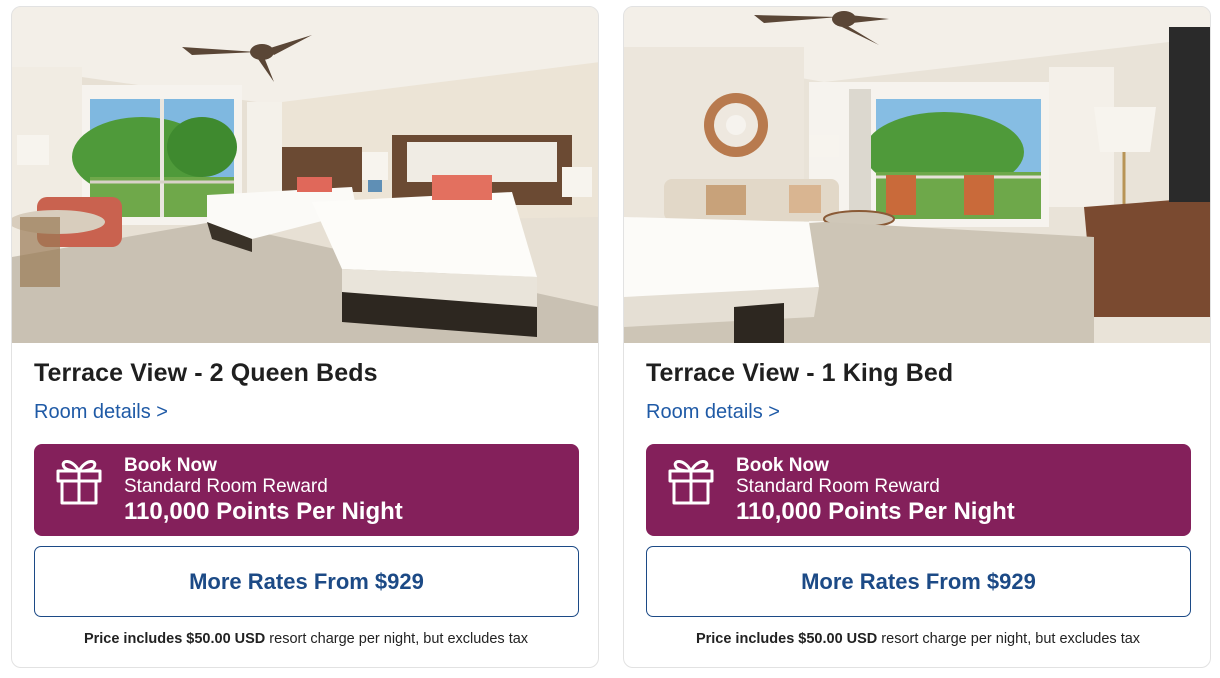  I want to click on room-title: Terrace View - 1 King Bed, so click(800, 373).